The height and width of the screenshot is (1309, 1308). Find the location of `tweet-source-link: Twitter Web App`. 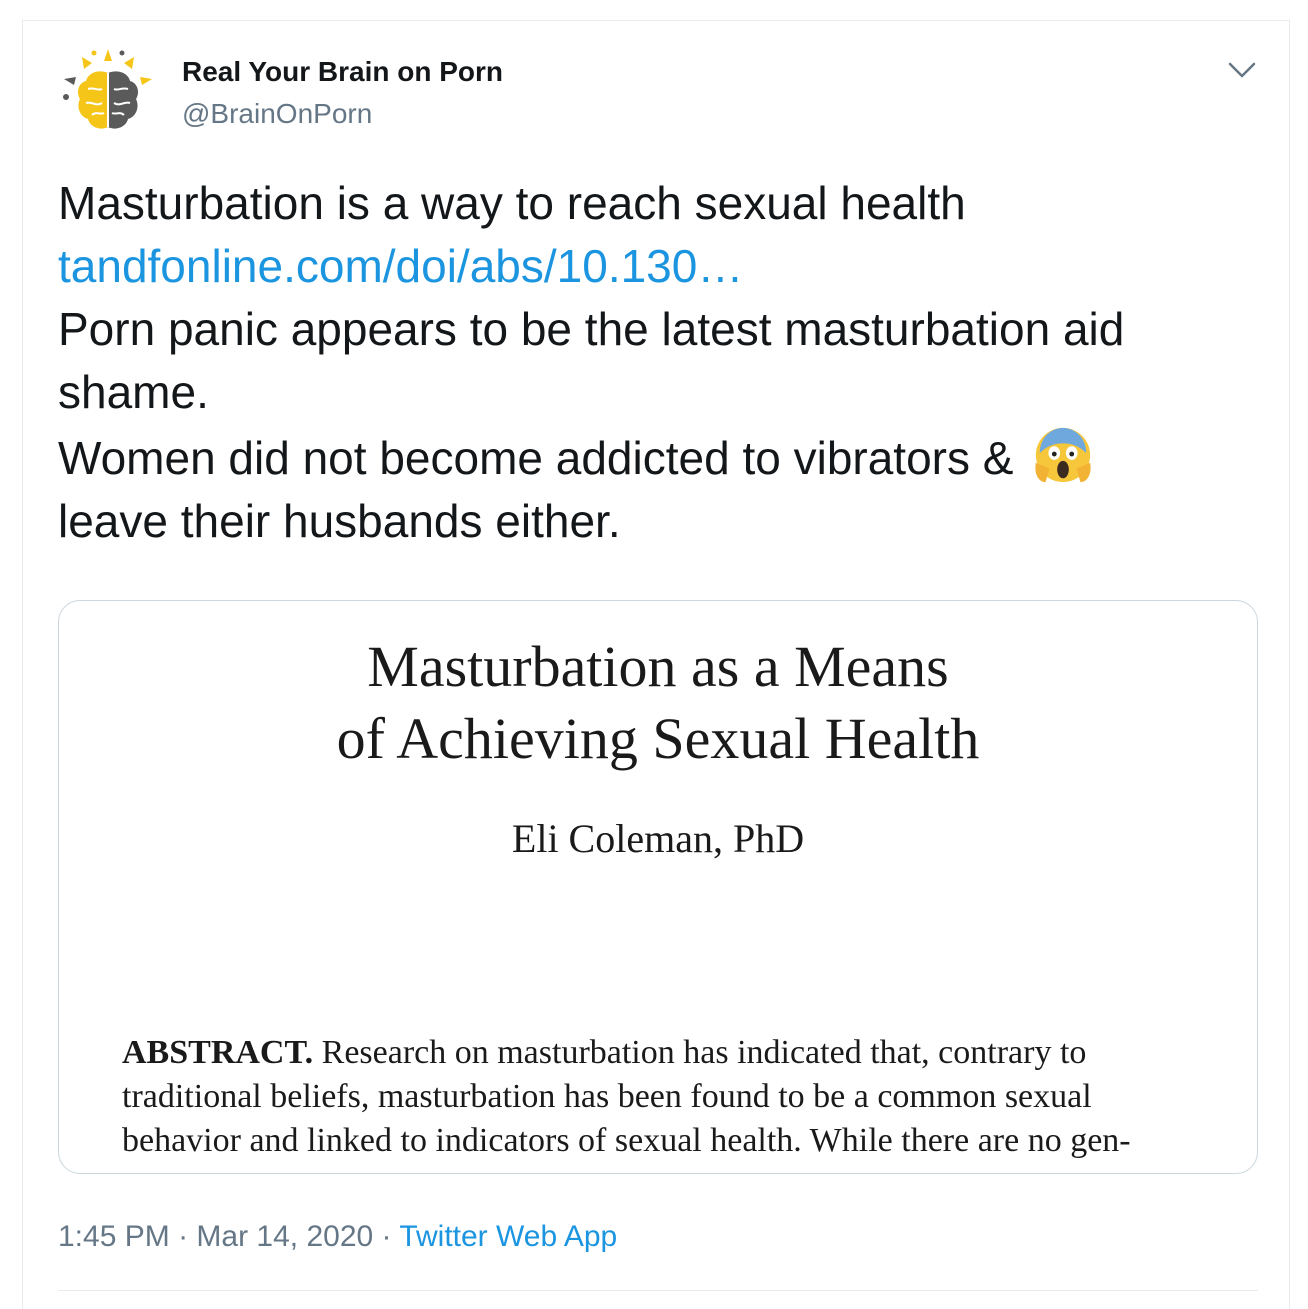

tweet-source-link: Twitter Web App is located at coordinates (508, 1236).